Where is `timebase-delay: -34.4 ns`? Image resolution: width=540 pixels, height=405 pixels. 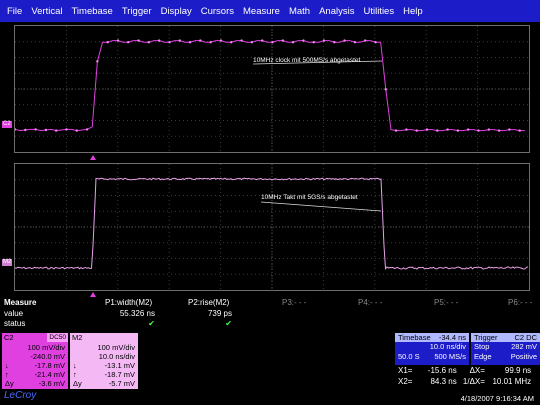 timebase-delay: -34.4 ns is located at coordinates (452, 337).